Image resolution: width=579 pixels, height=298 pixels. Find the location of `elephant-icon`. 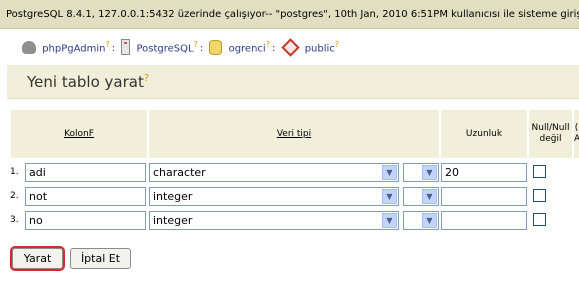

elephant-icon is located at coordinates (29, 47).